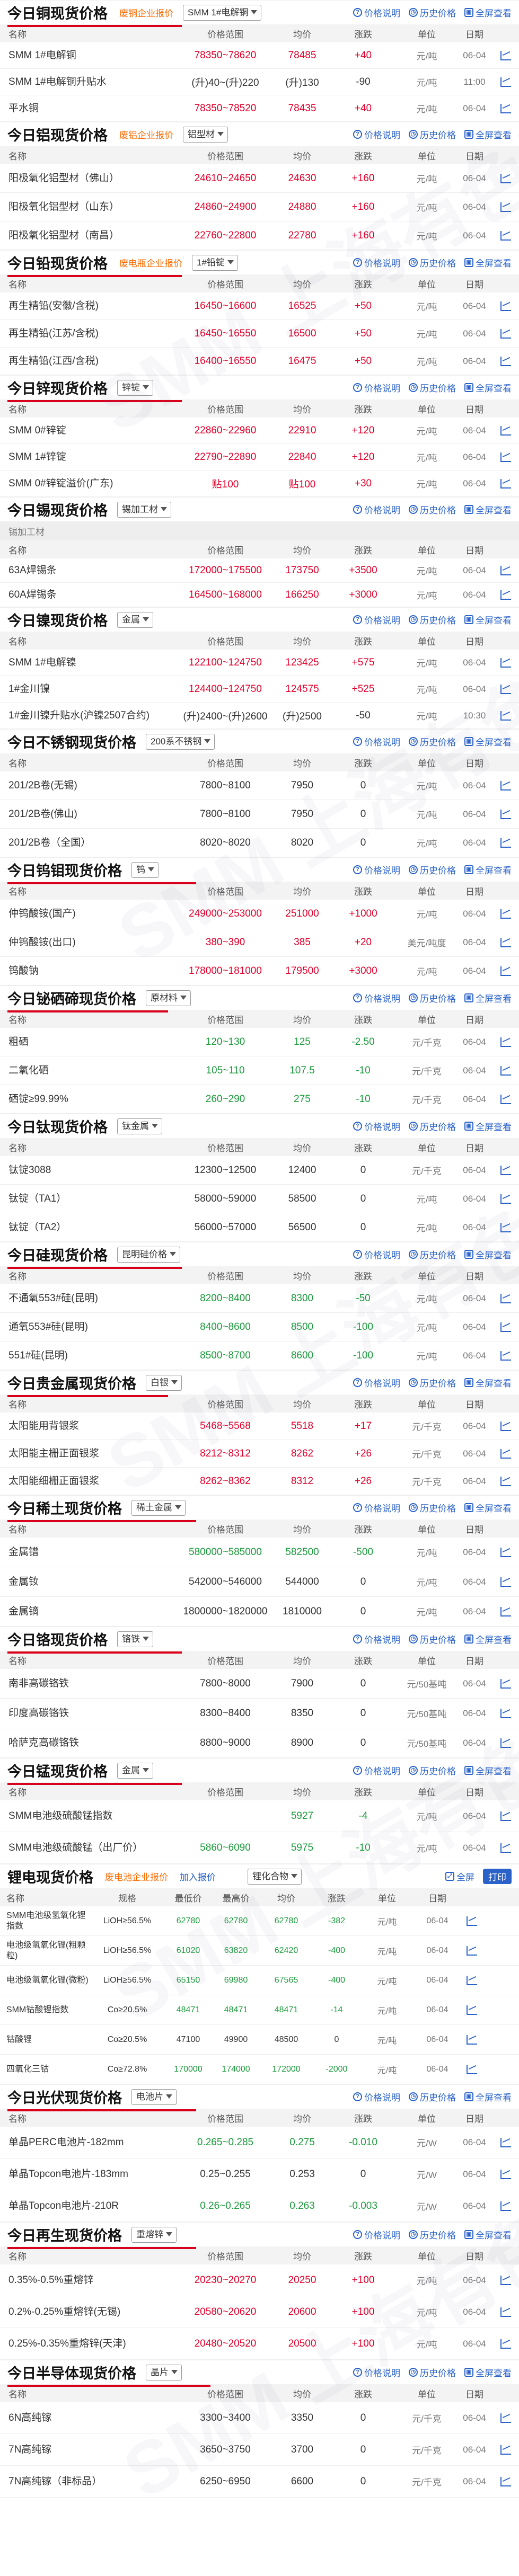 Image resolution: width=519 pixels, height=2576 pixels. I want to click on enterprise-quote-link: 废电瓶企业报价, so click(151, 262).